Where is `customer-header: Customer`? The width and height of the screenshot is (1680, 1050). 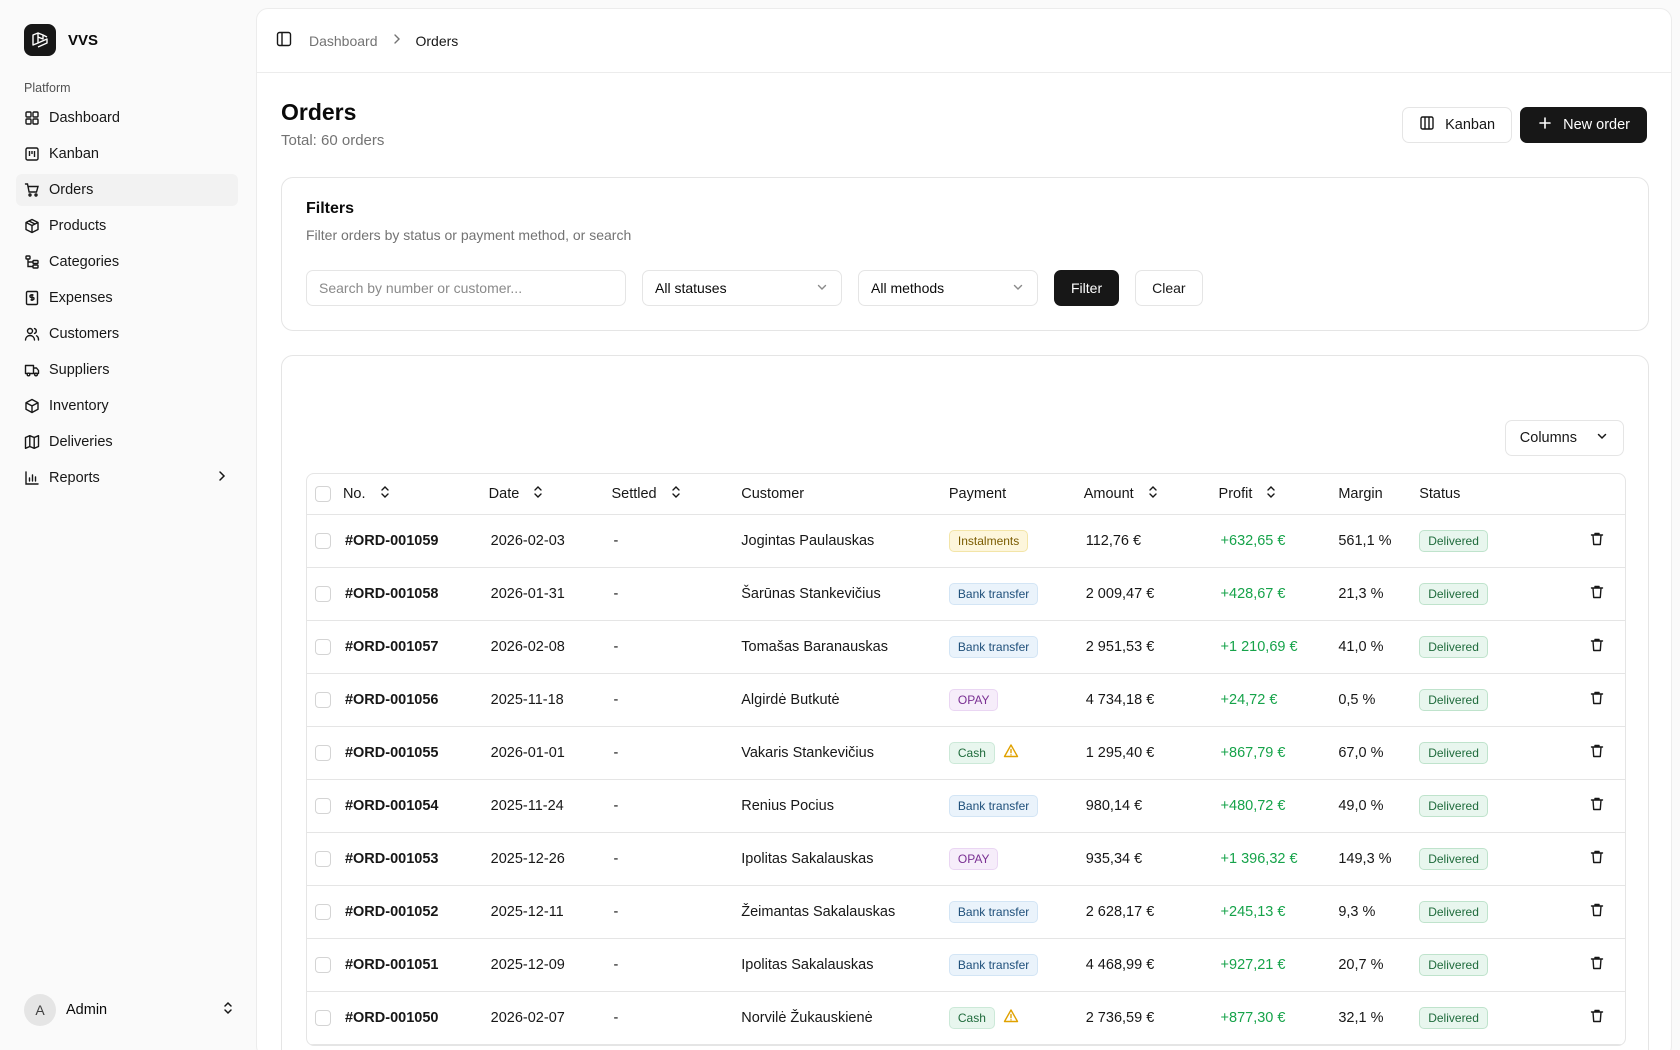 customer-header: Customer is located at coordinates (773, 493).